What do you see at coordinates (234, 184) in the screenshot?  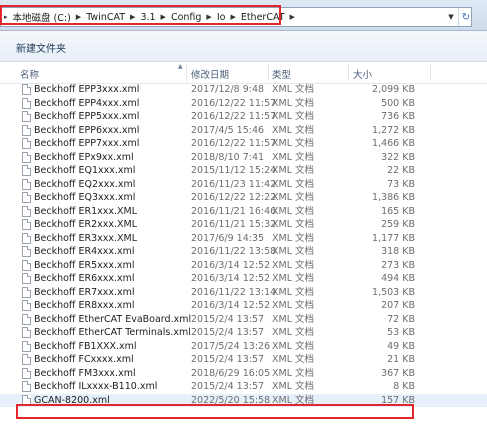 I see `file-date: 2016/11/23 11:42` at bounding box center [234, 184].